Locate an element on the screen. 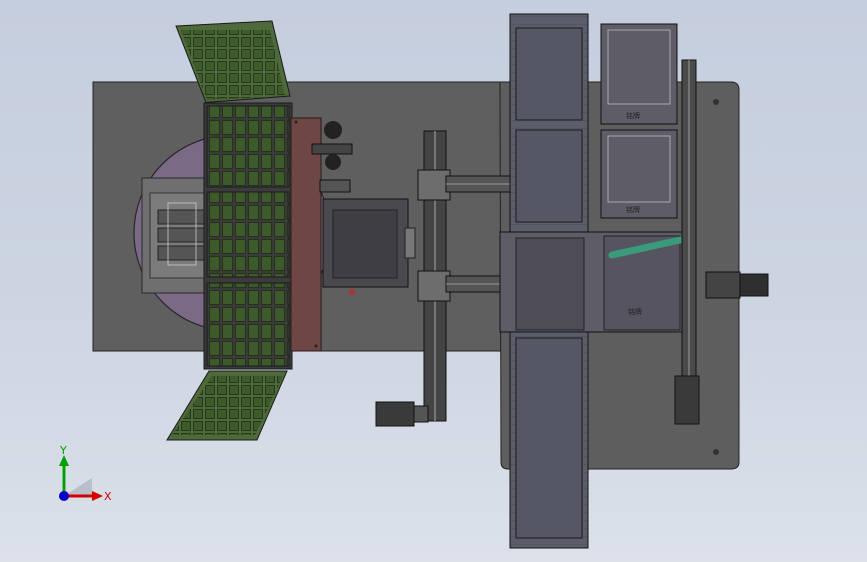 Image resolution: width=867 pixels, height=562 pixels. servo-motor-bottom is located at coordinates (402, 414).